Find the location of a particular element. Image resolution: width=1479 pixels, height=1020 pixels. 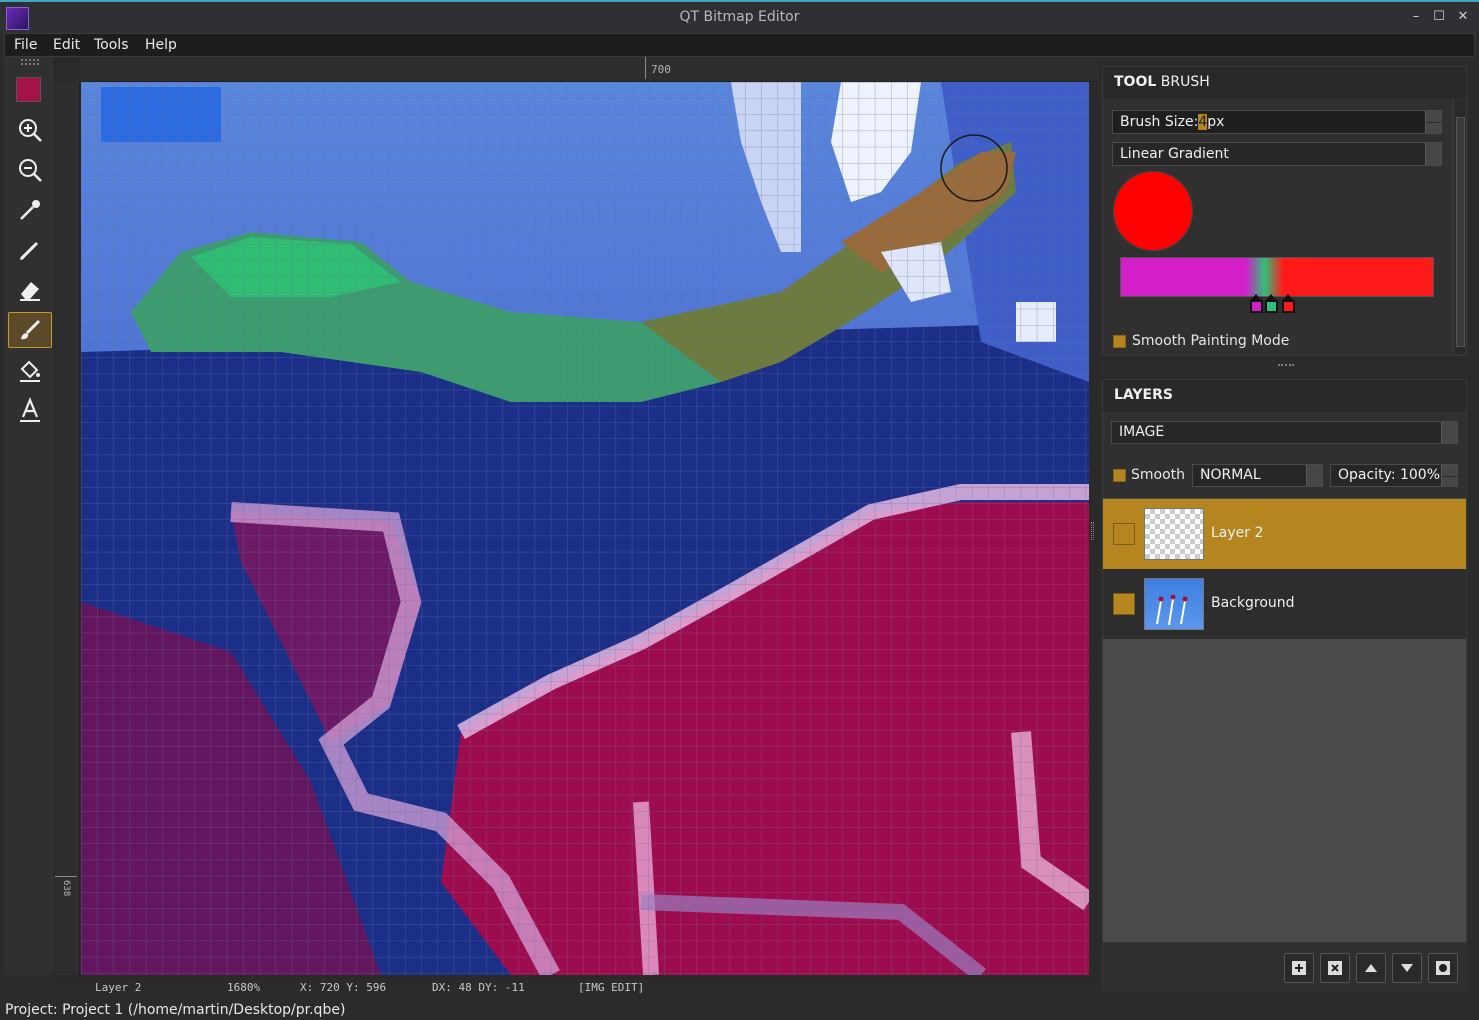

status-delta: DX: 48 DY: -11 is located at coordinates (478, 987).